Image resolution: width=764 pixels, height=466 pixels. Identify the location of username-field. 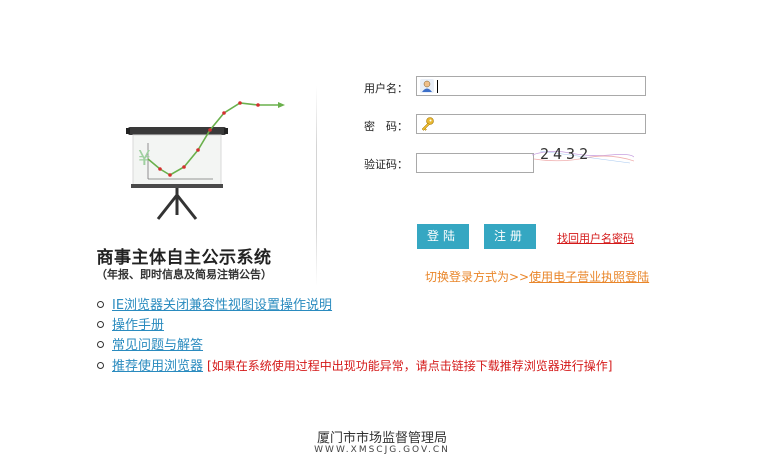
(531, 86).